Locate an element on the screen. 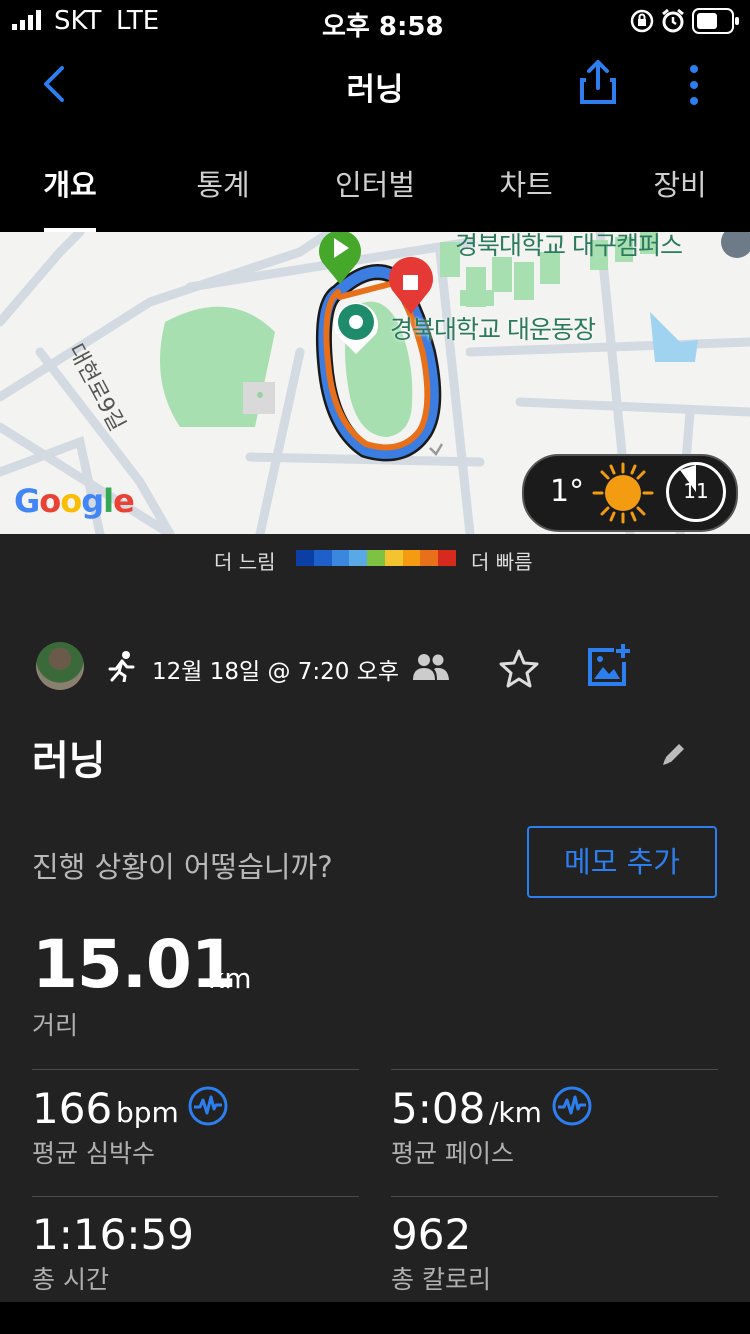 The image size is (750, 1334). add-memo-button: 메모 추가 is located at coordinates (622, 862).